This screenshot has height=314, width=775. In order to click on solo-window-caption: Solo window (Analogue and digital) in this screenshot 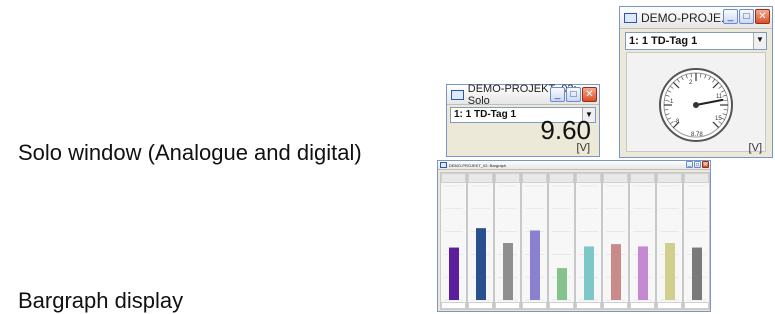, I will do `click(190, 152)`.